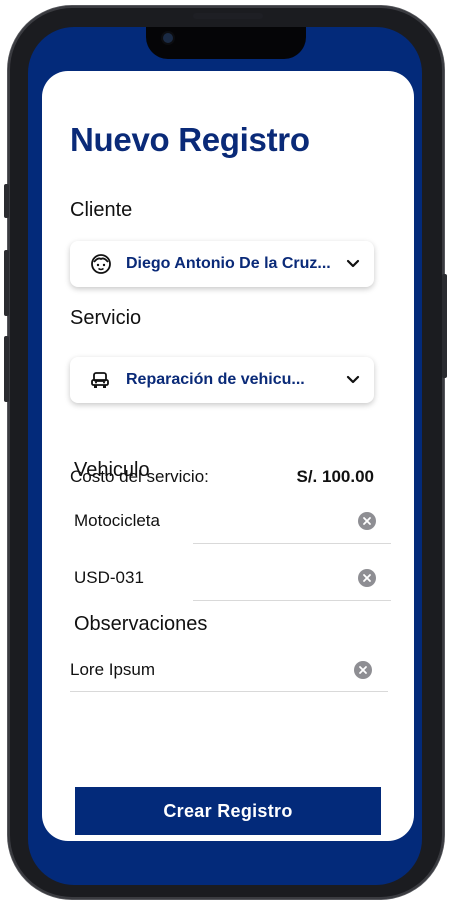  I want to click on vehiculo-placa-field: USD-031, so click(109, 578).